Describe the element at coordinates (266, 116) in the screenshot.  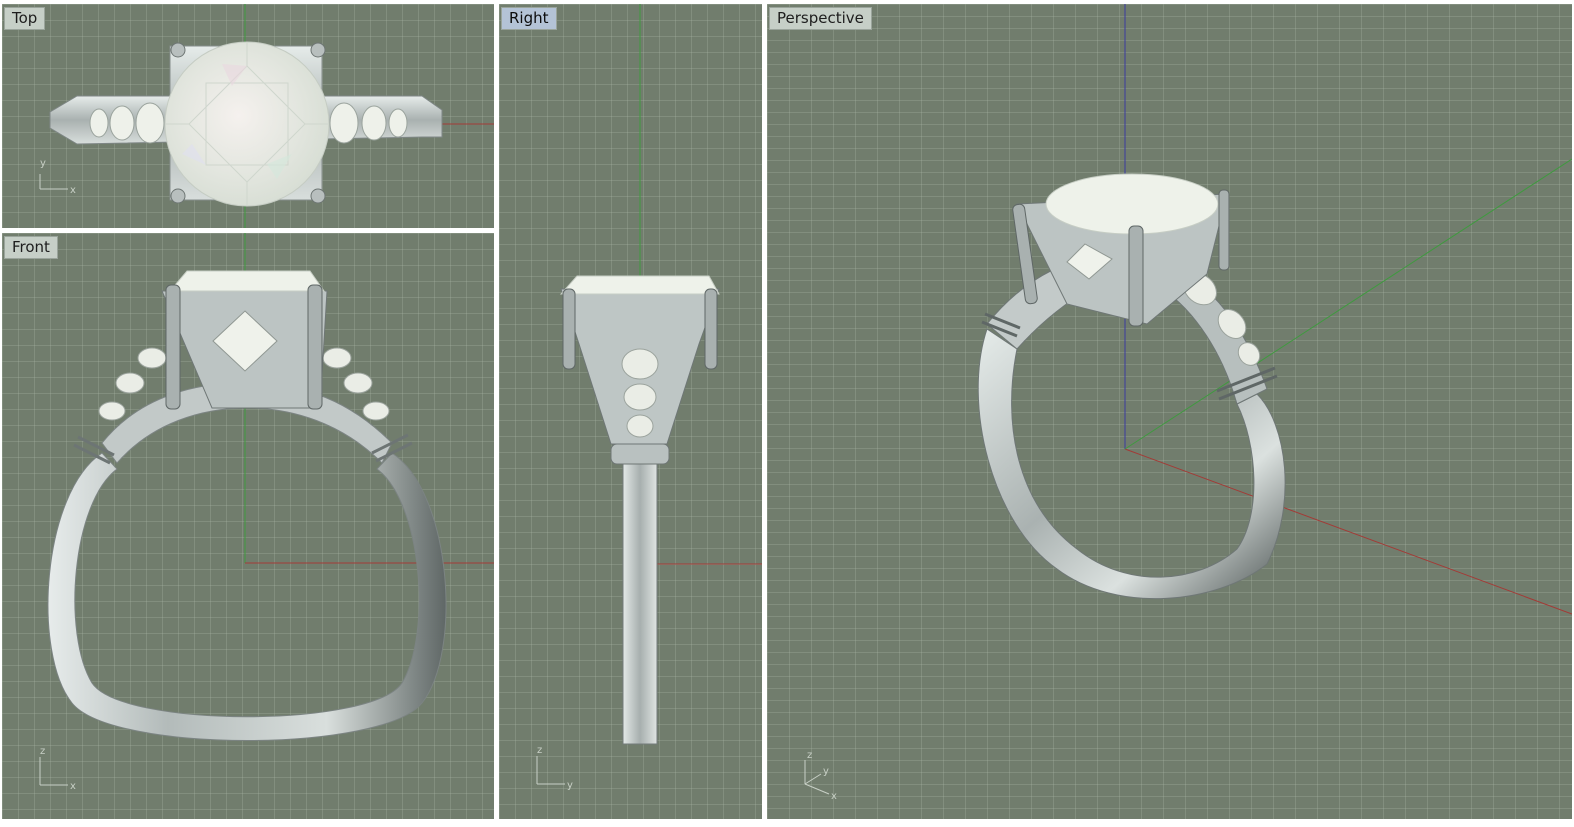
I see `top-scene: y x` at that location.